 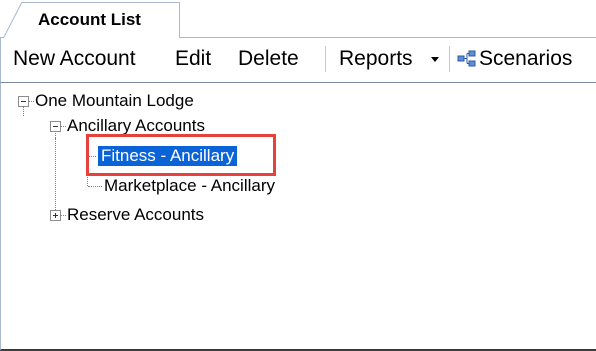 What do you see at coordinates (298, 19) in the screenshot?
I see `tab-strip: Account List` at bounding box center [298, 19].